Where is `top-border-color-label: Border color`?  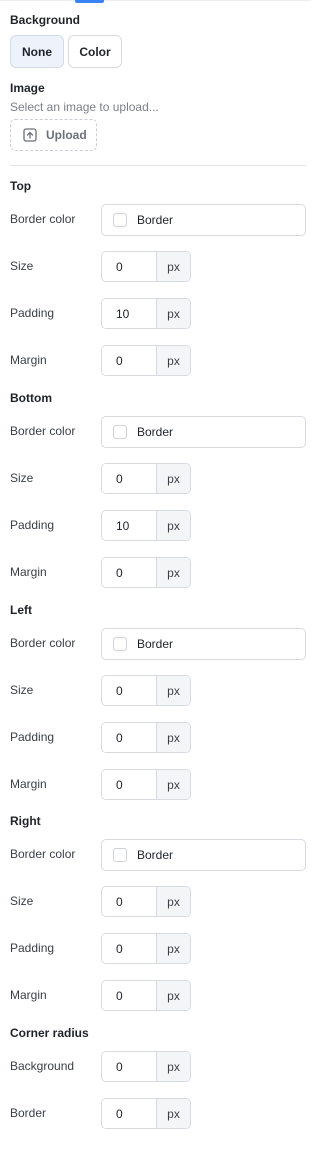 top-border-color-label: Border color is located at coordinates (43, 219).